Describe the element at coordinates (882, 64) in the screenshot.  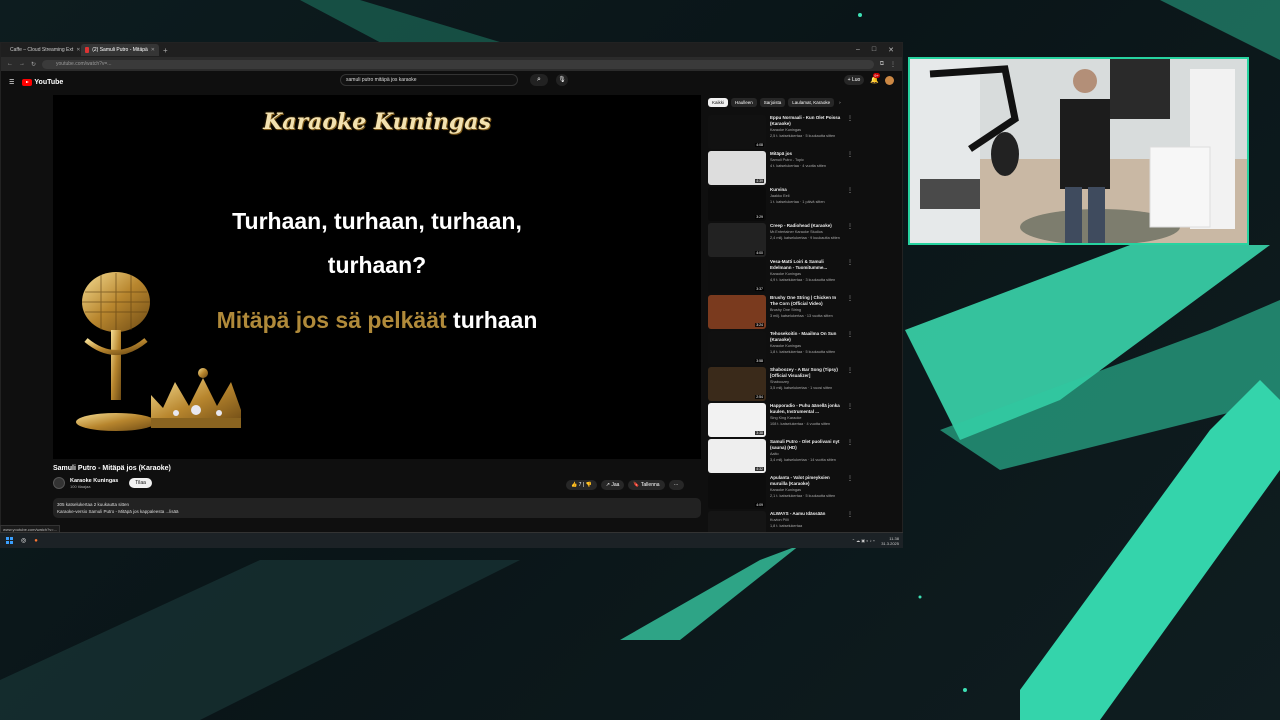
I see `extensions-icon: ⧉` at that location.